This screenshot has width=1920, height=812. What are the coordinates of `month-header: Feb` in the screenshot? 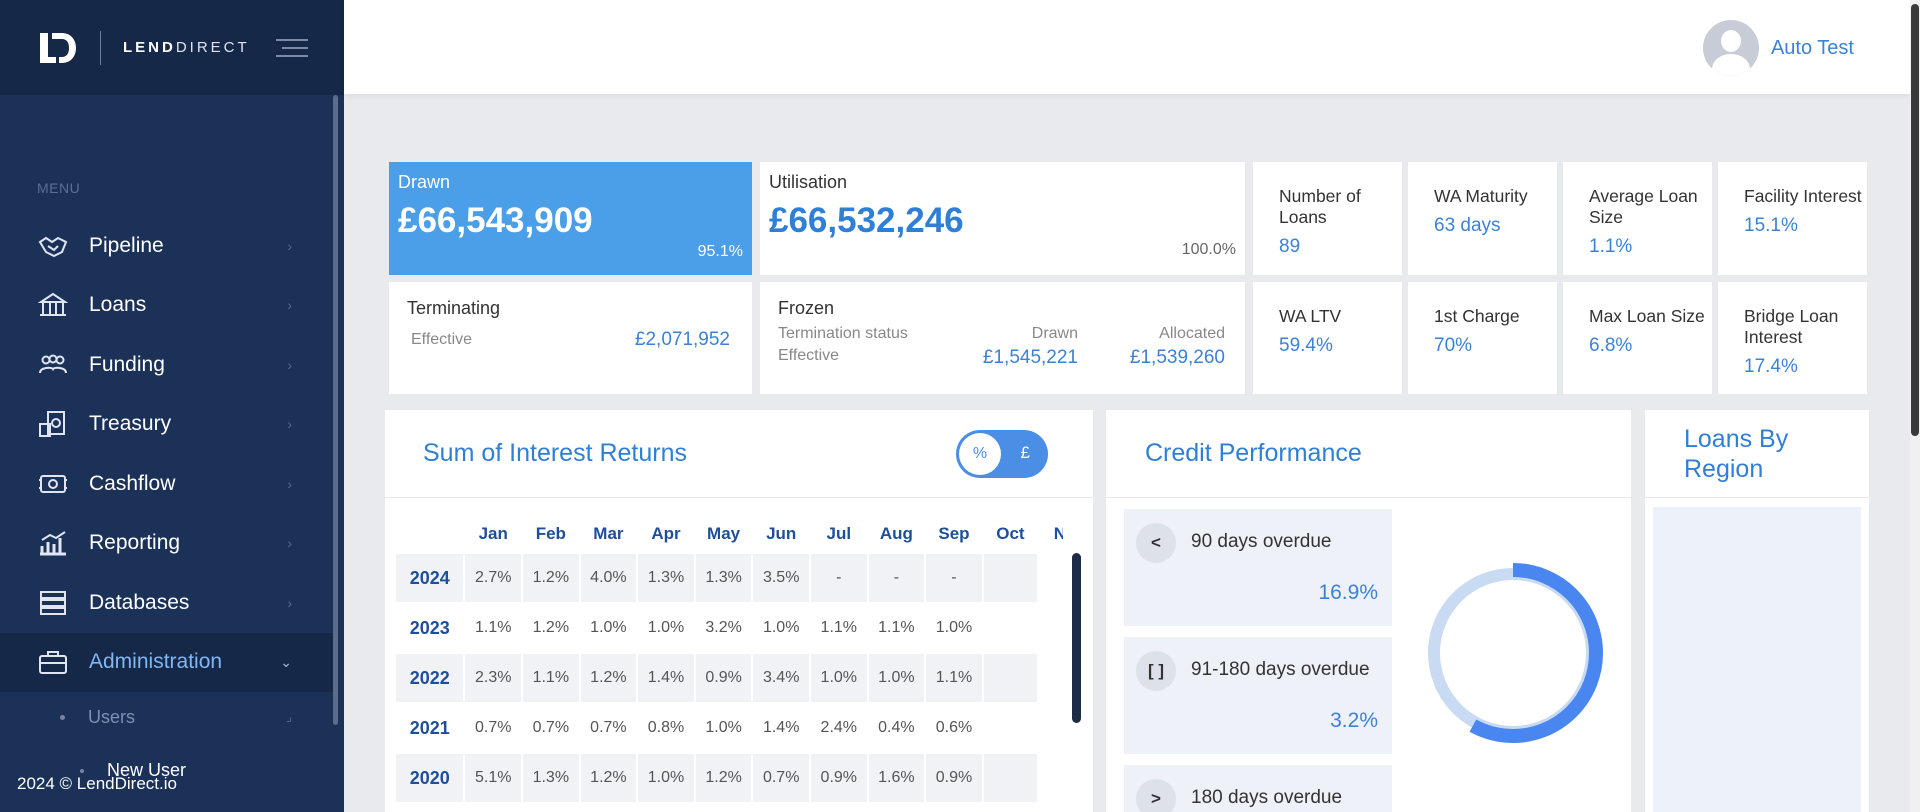 It's located at (550, 533).